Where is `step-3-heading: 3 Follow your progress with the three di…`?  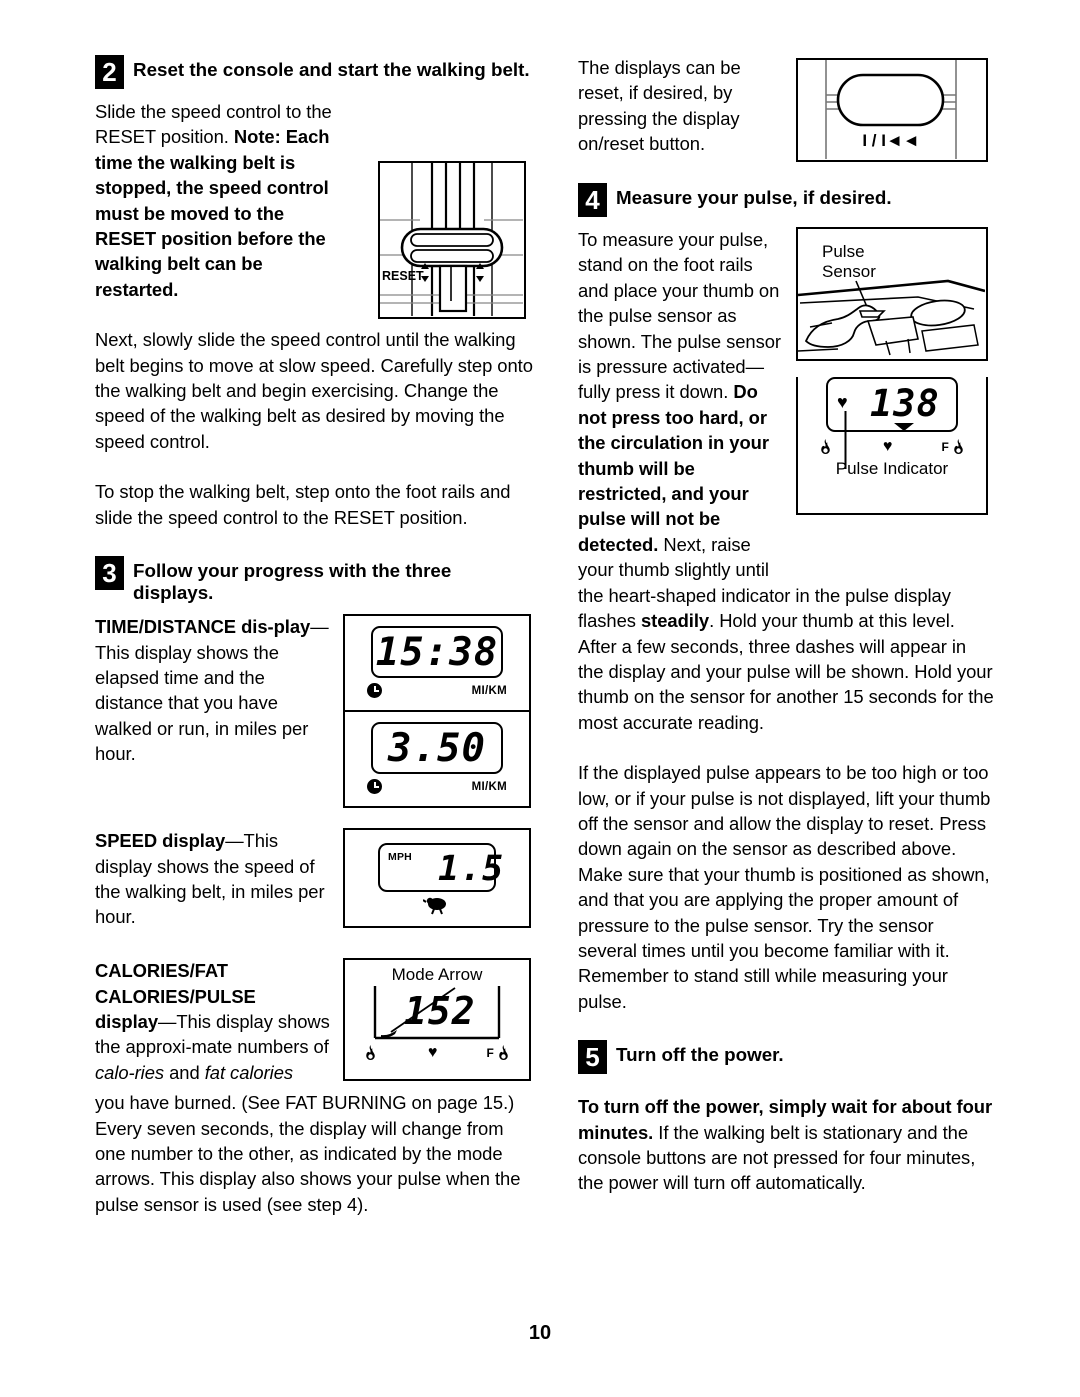 step-3-heading: 3 Follow your progress with the three di… is located at coordinates (315, 580).